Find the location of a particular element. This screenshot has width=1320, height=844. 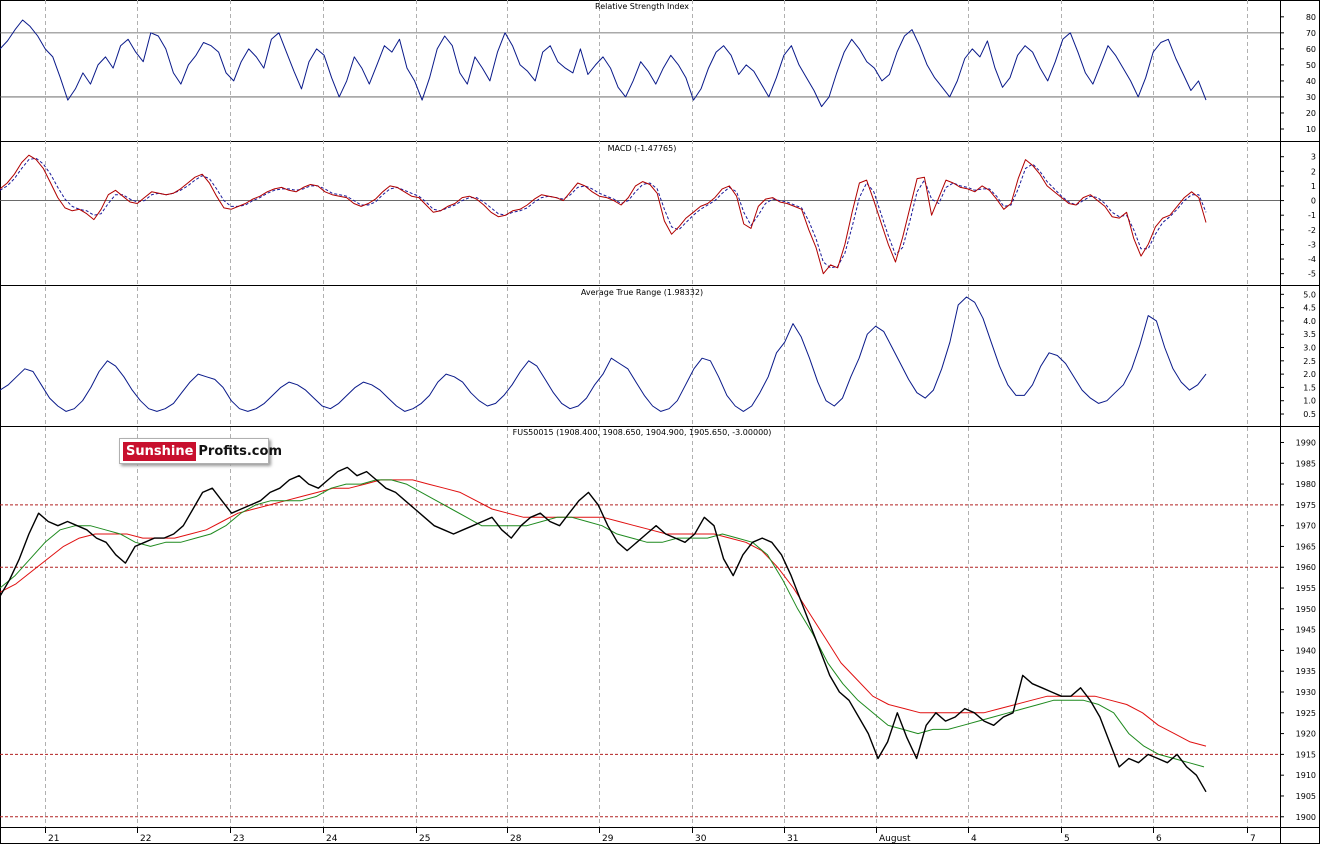

x-tick-label: 7 is located at coordinates (1253, 839).